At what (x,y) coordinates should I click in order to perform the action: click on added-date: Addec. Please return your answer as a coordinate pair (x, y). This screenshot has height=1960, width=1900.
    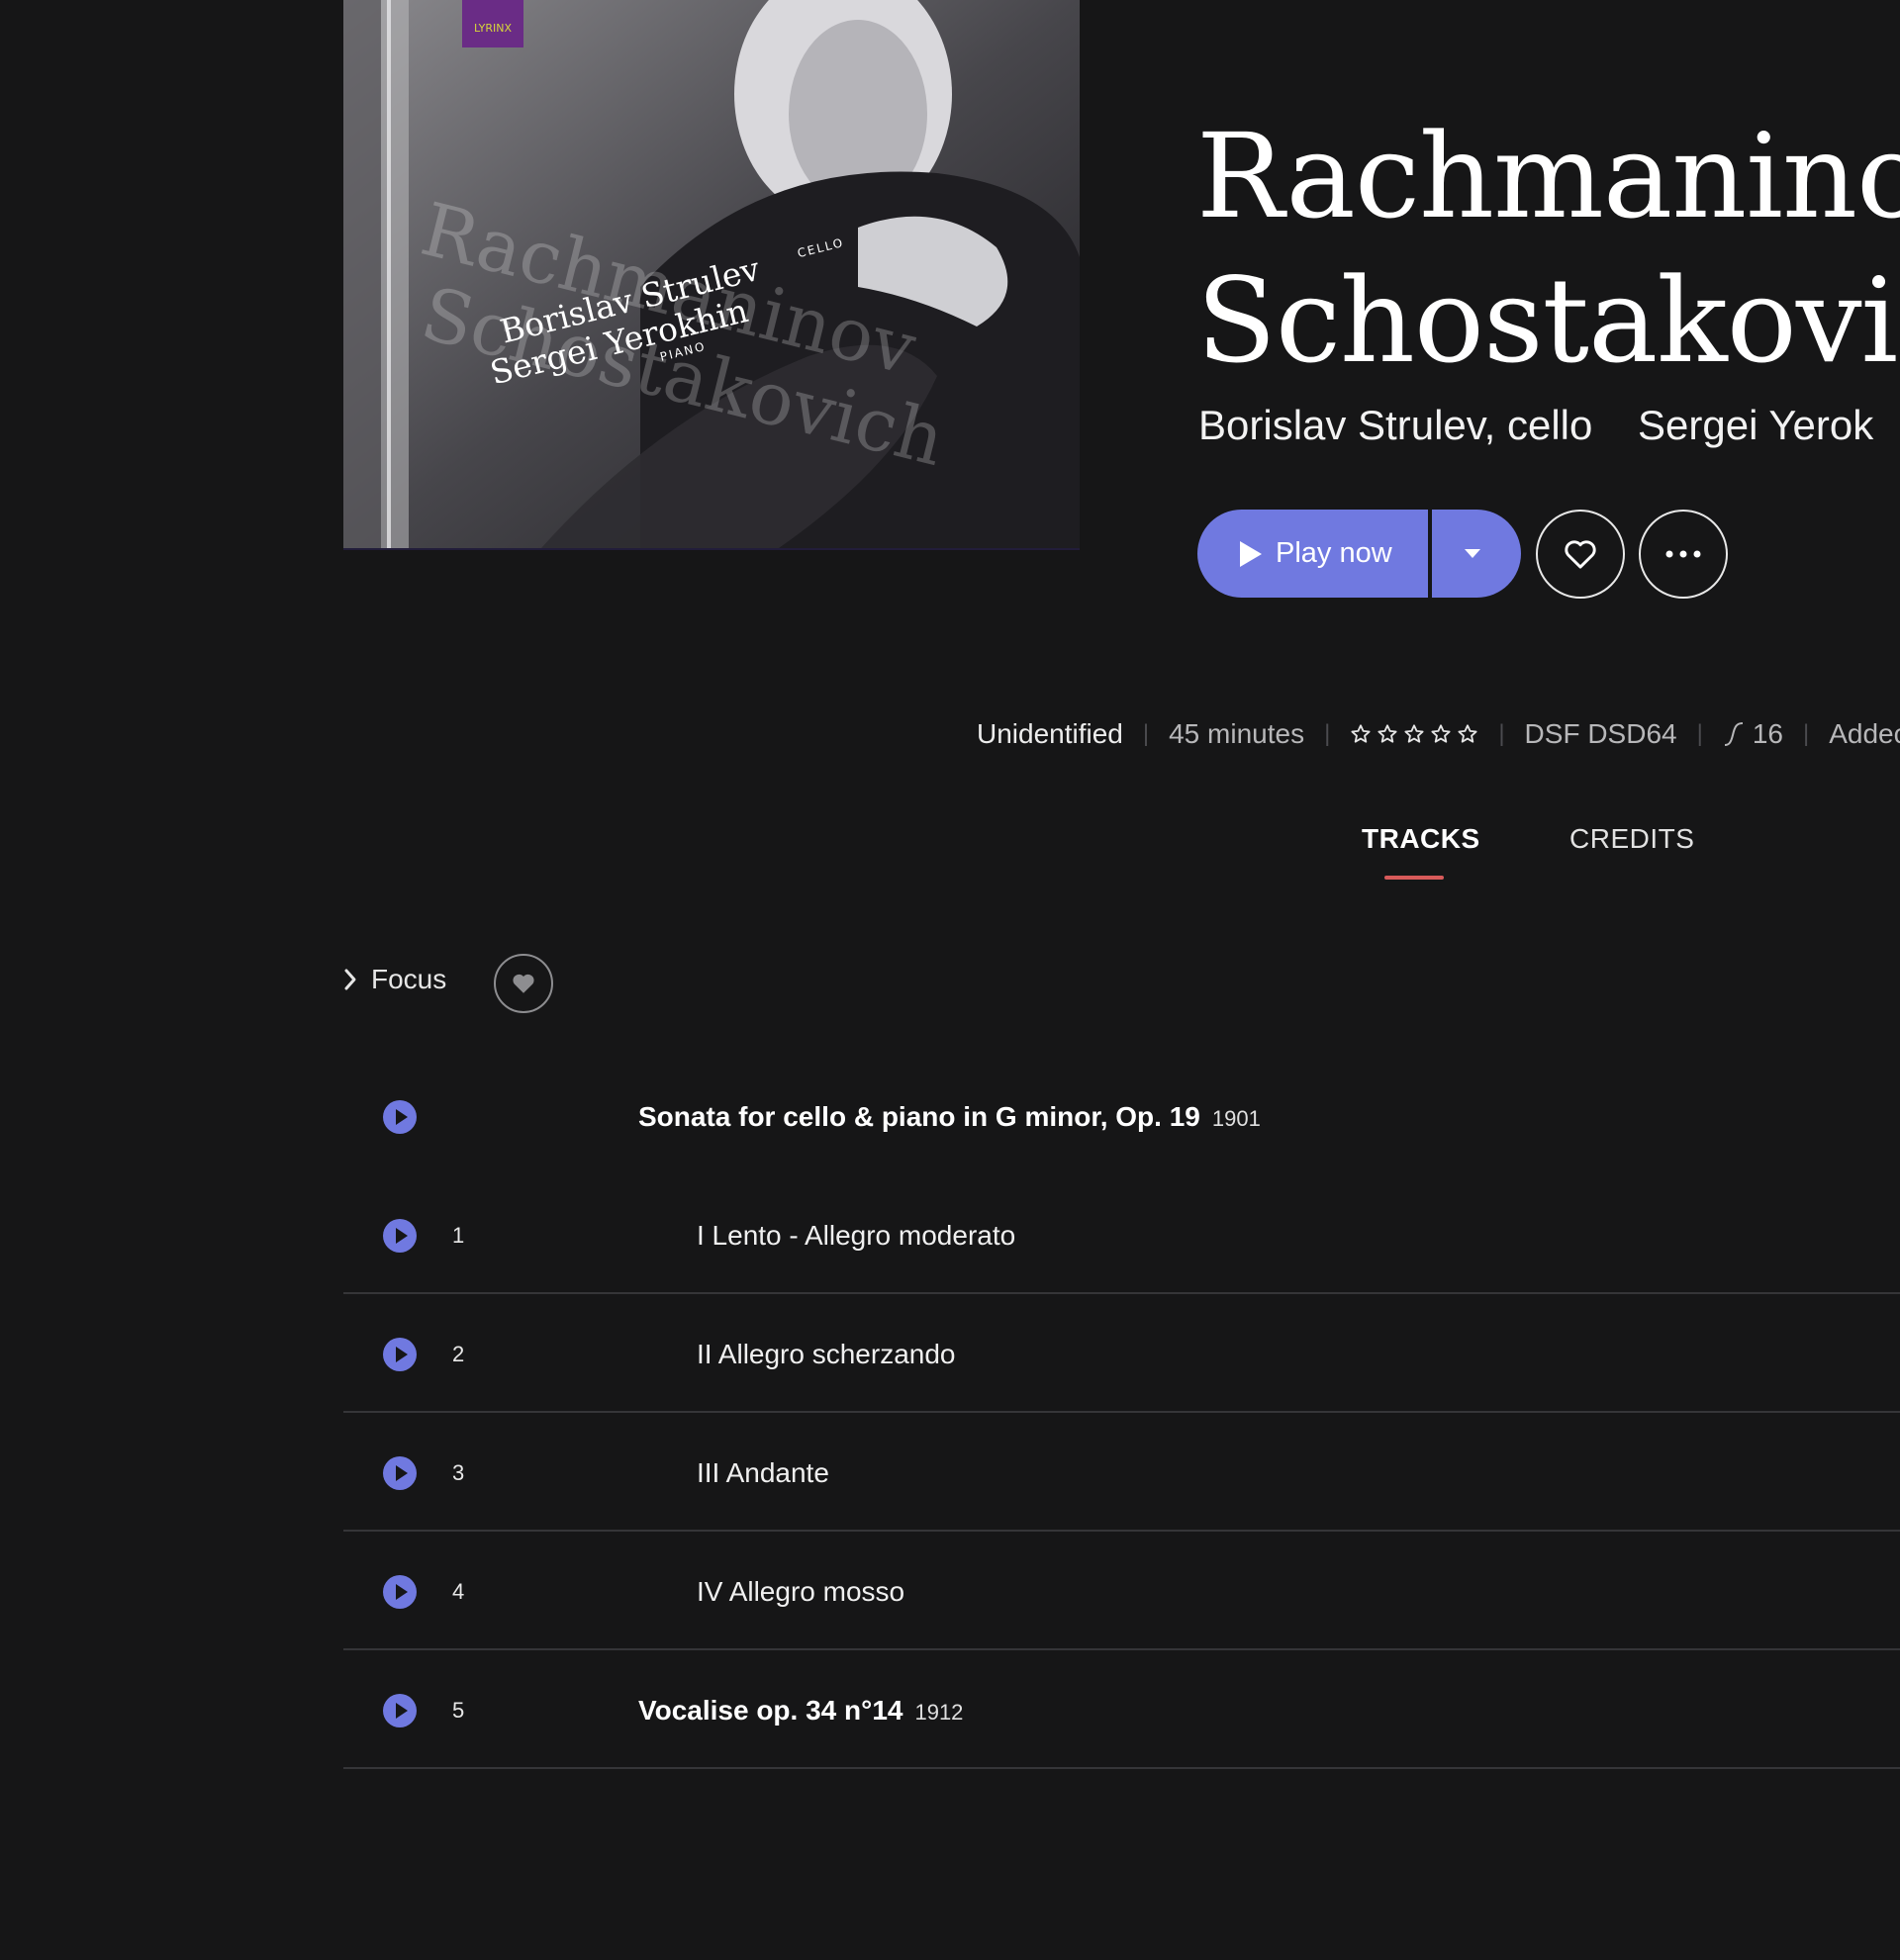
    Looking at the image, I should click on (1864, 733).